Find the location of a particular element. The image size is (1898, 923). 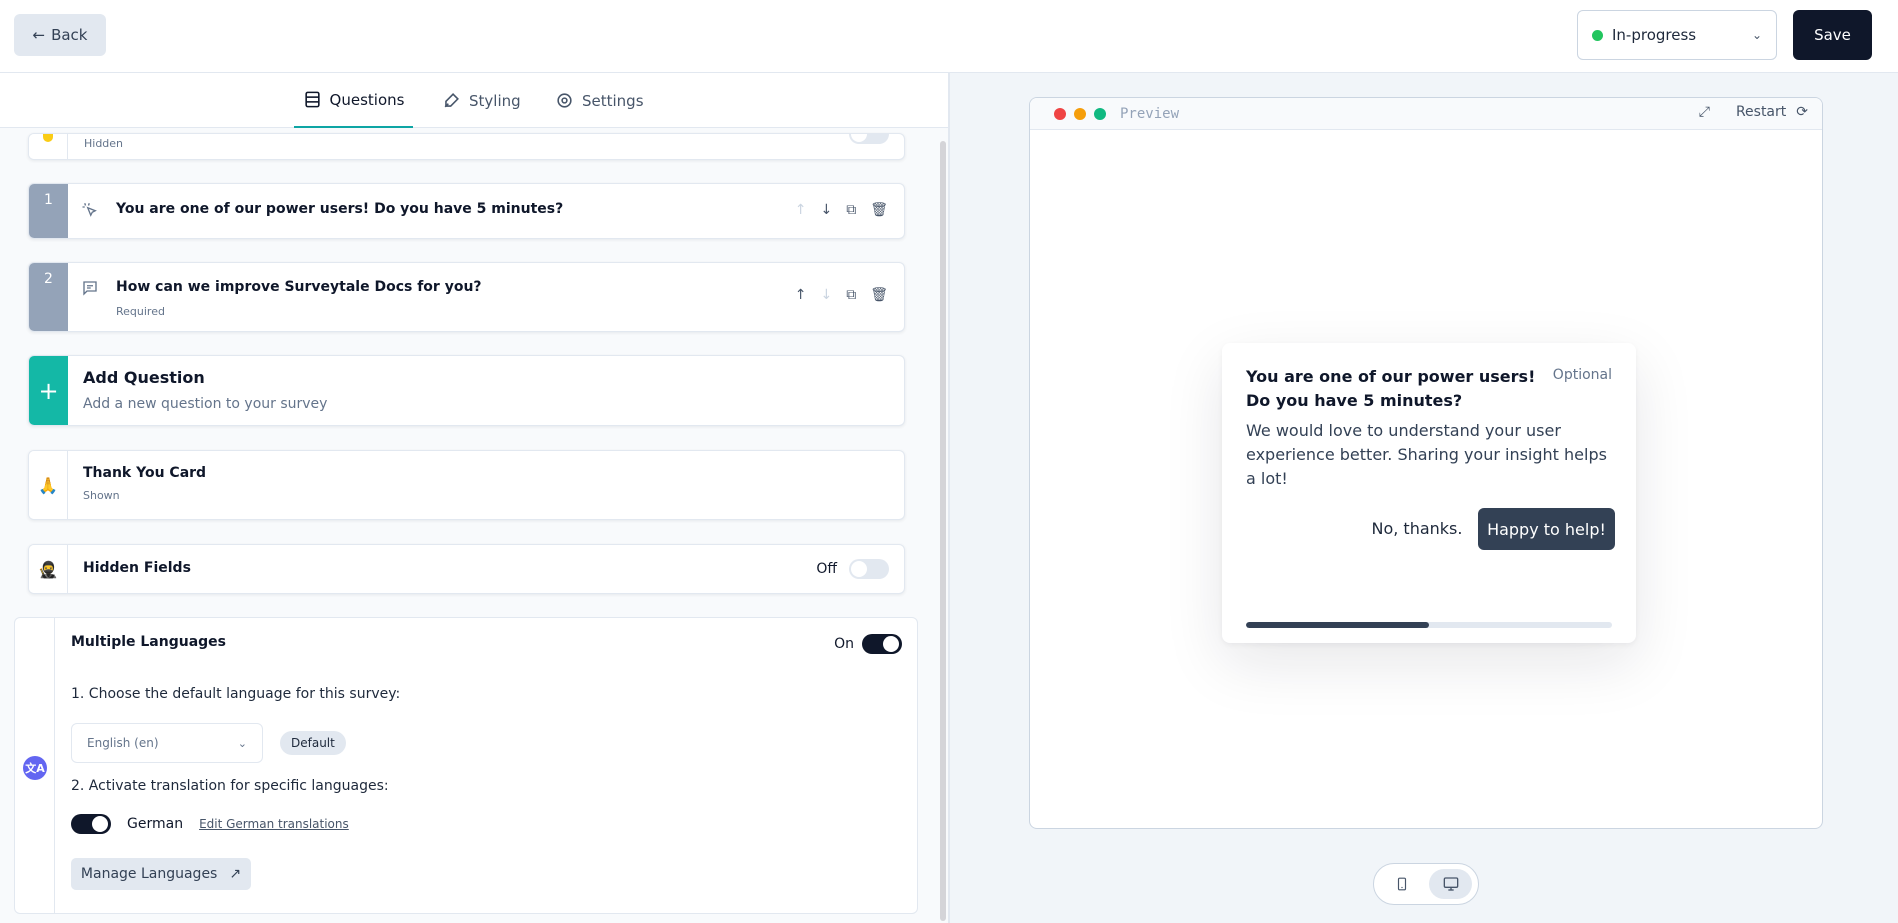

hidden-fields-toggle is located at coordinates (869, 569).